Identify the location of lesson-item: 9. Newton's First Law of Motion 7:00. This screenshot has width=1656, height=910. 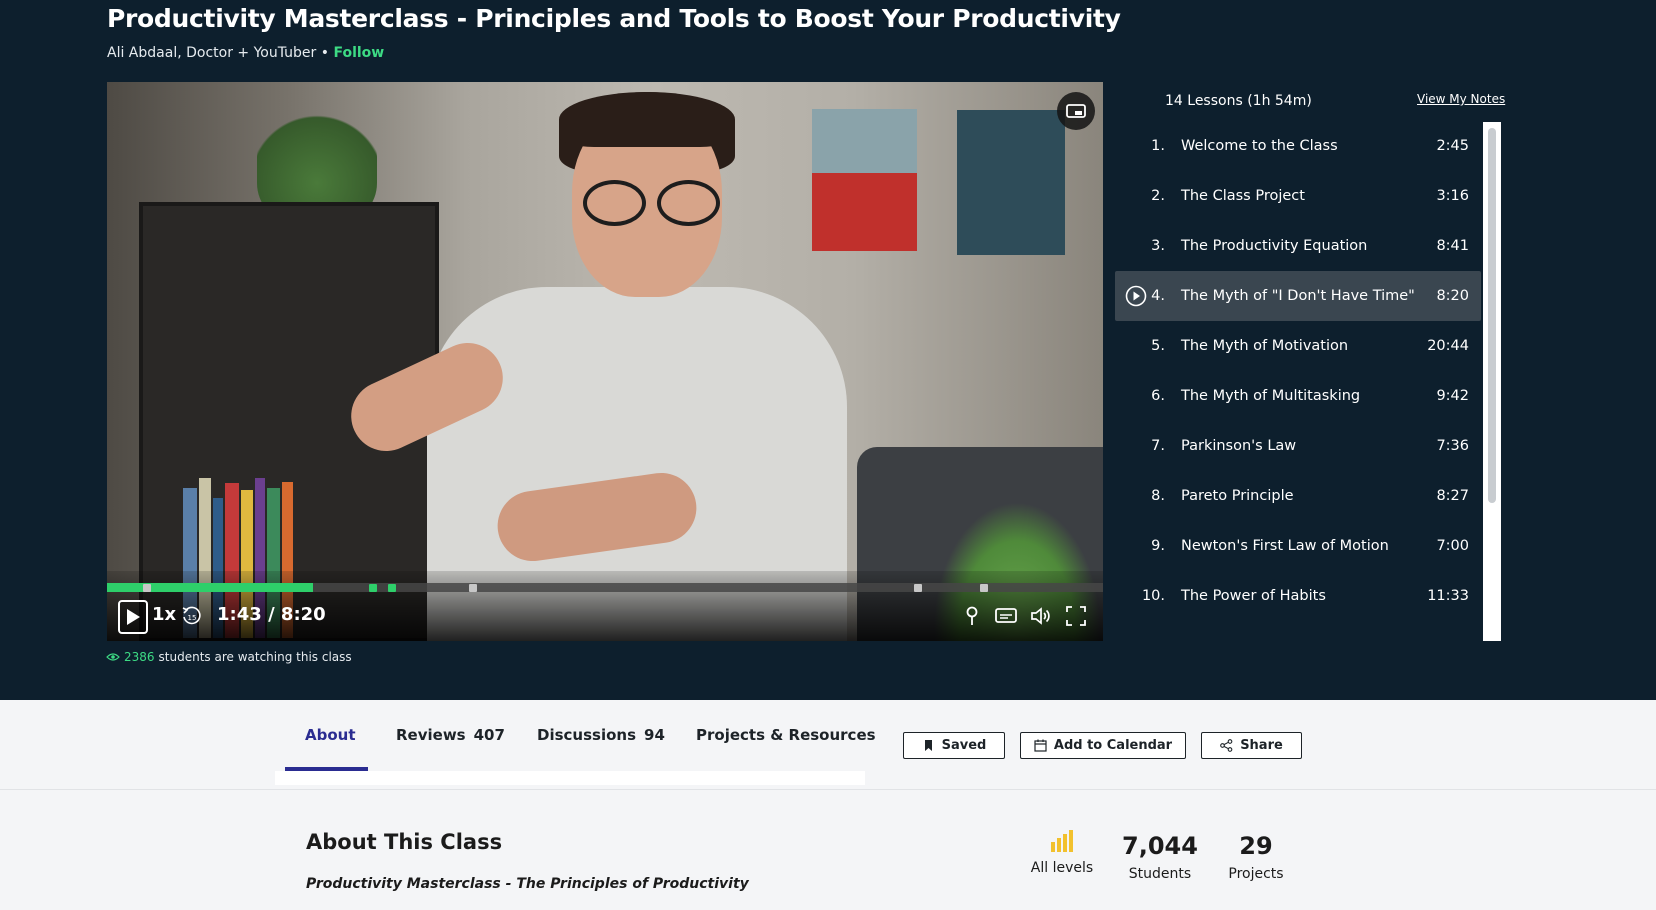
(1298, 546).